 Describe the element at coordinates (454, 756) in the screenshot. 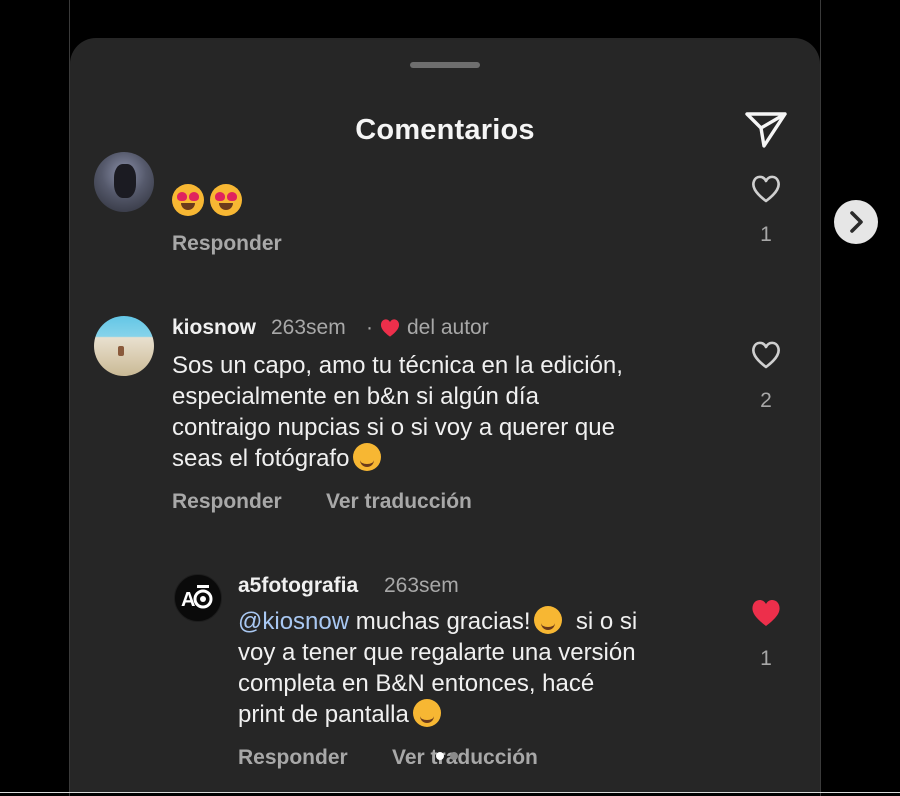

I see `carousel-dot` at that location.